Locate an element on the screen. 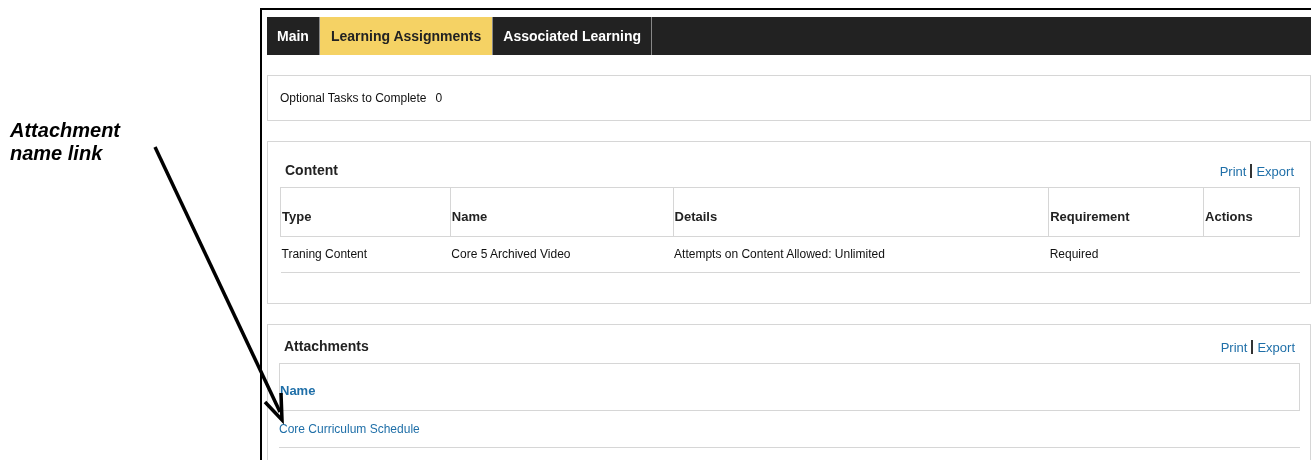 This screenshot has height=460, width=1311. summary-value: 0 is located at coordinates (439, 98).